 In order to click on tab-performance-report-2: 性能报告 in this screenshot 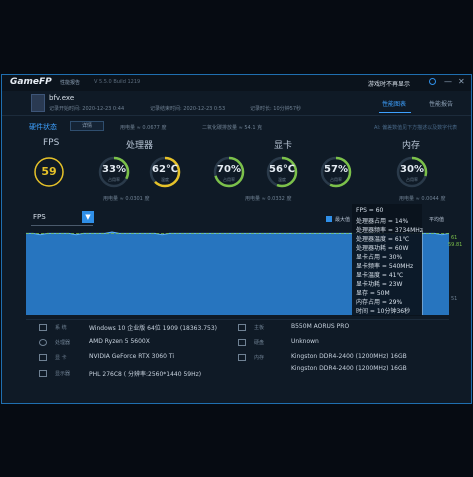, I will do `click(441, 103)`.